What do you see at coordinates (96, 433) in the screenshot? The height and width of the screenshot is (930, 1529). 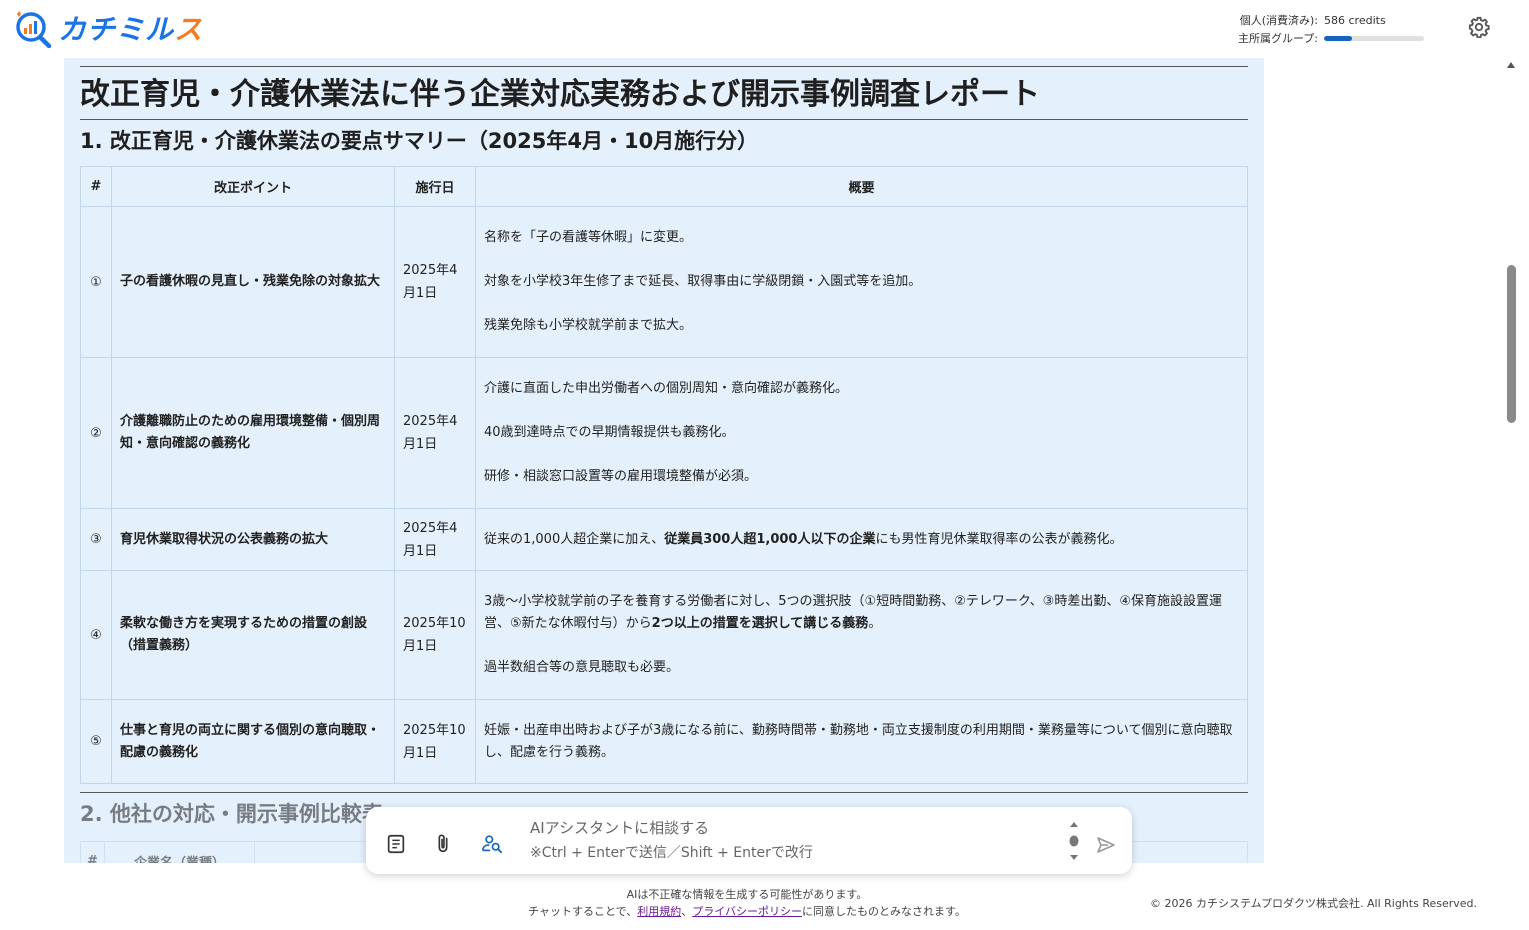 I see `row-number: ②` at bounding box center [96, 433].